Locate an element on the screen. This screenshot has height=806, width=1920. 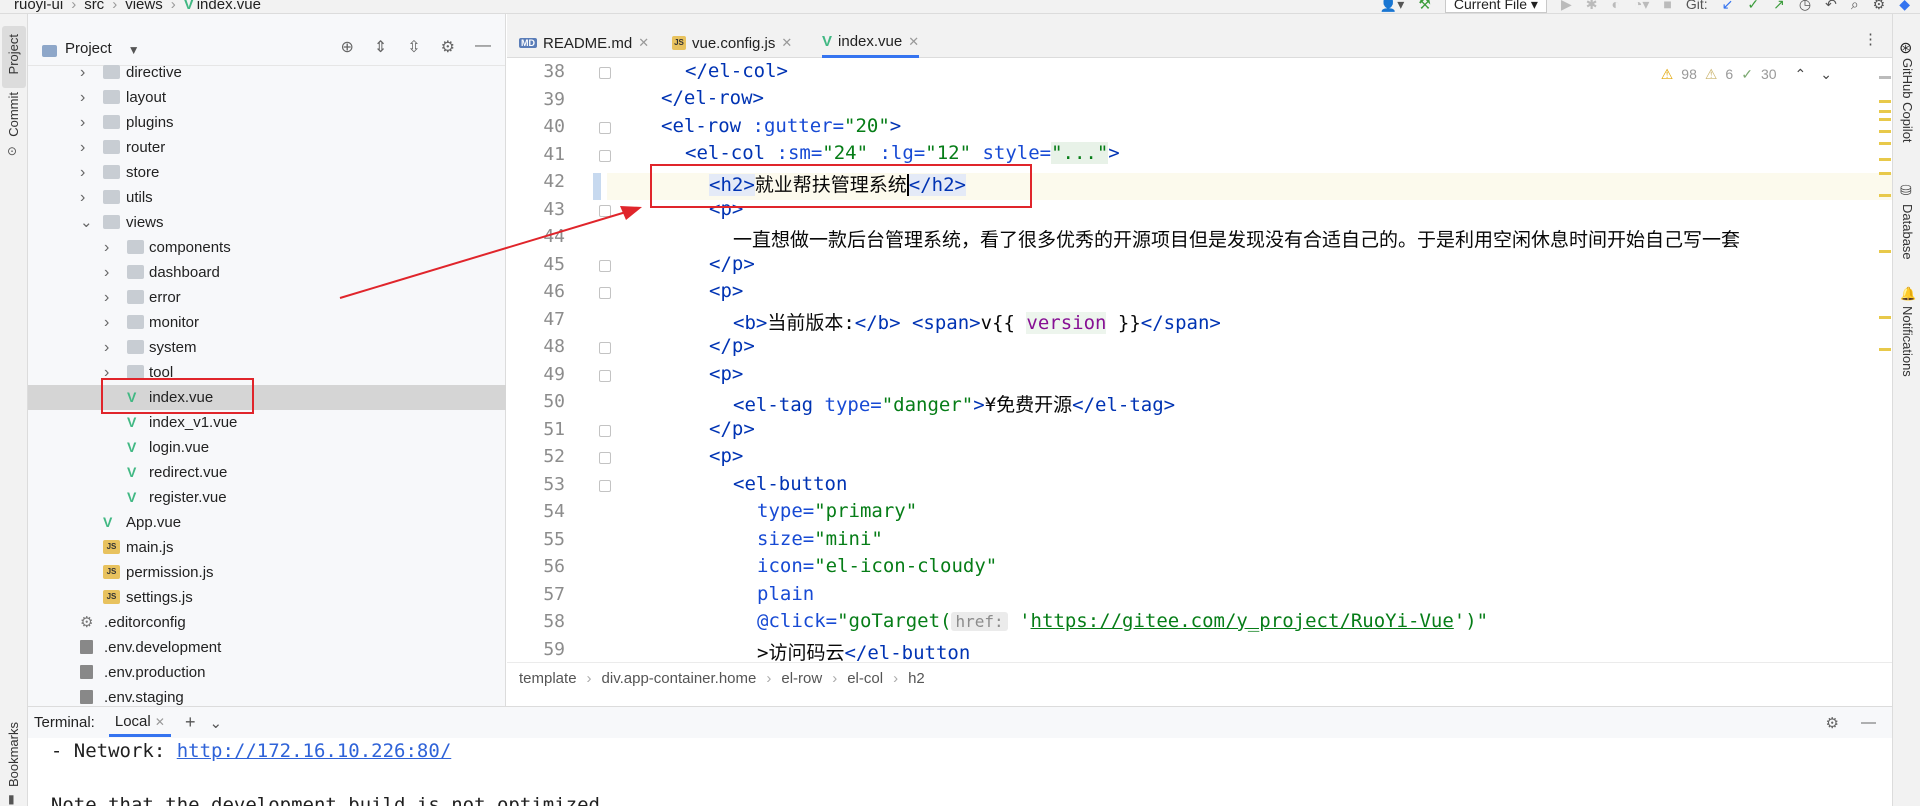
chevron-down-icon: ⌄ is located at coordinates (86, 222).